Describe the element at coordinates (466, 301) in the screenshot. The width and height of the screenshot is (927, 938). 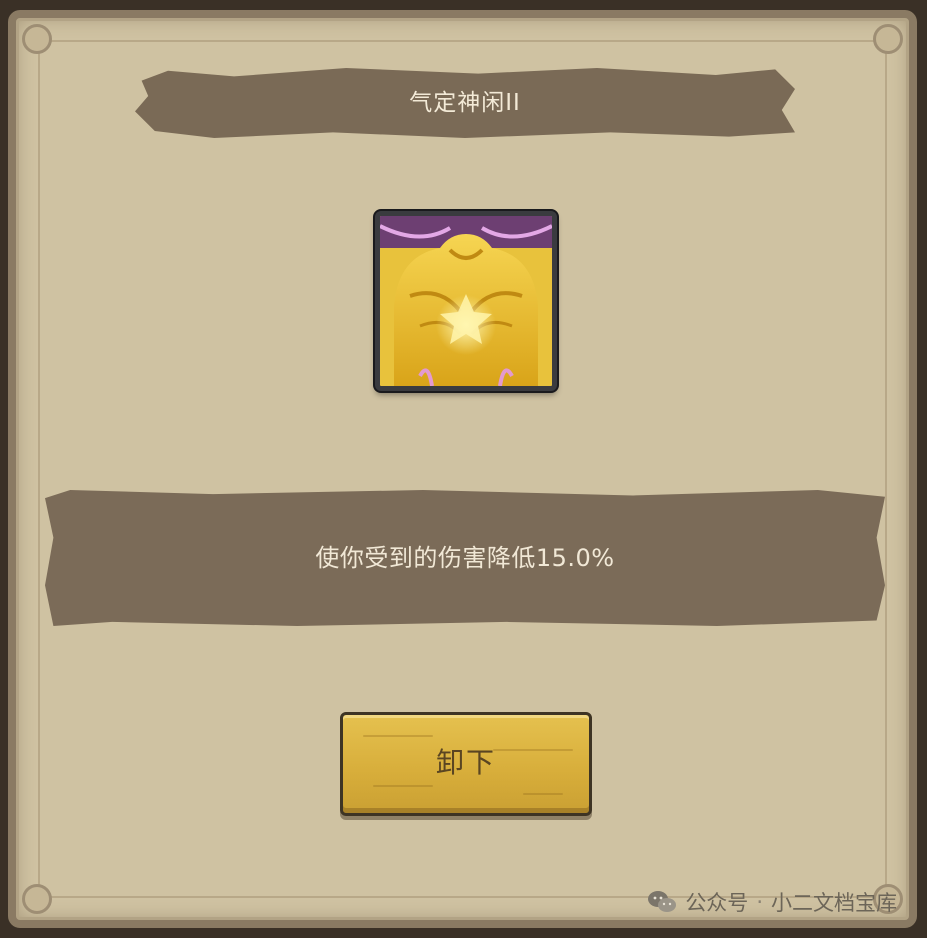
I see `golden-muscular-torso-icon` at that location.